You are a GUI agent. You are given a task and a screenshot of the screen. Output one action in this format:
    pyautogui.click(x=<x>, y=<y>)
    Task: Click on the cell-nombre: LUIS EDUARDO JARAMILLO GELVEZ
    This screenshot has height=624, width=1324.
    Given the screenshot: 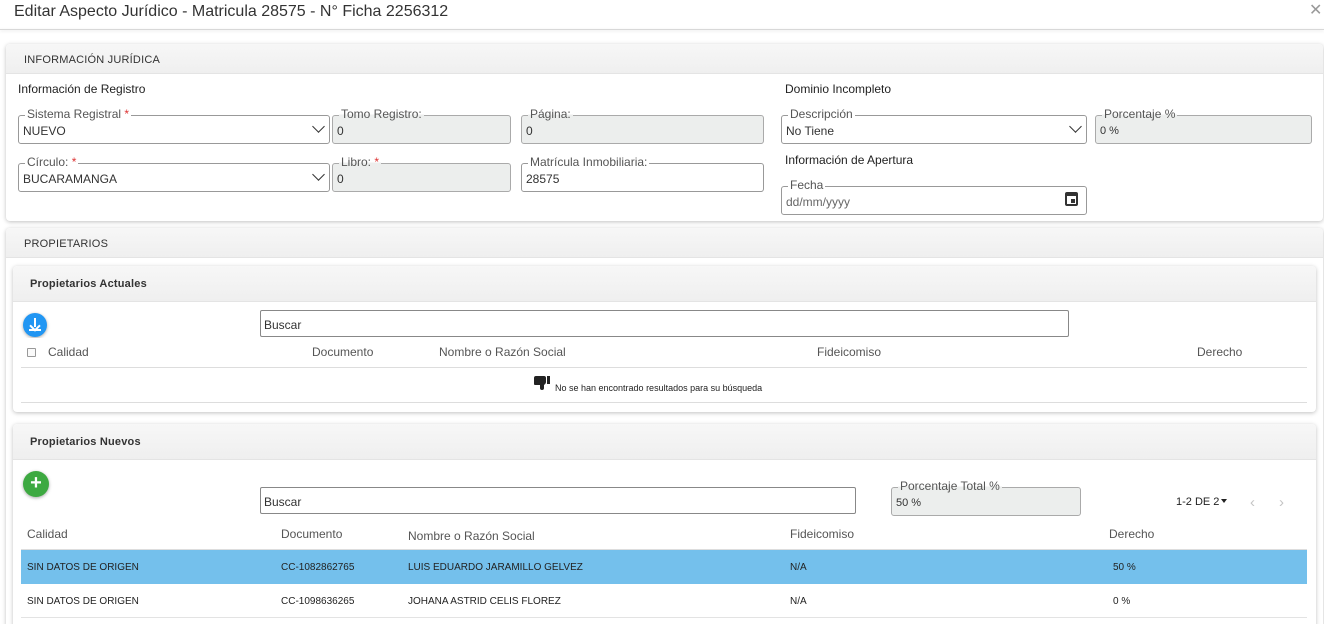 What is the action you would take?
    pyautogui.click(x=495, y=567)
    